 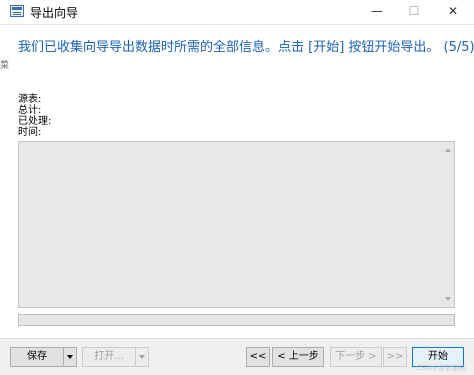 What do you see at coordinates (356, 357) in the screenshot?
I see `next-step-button: 下一步 >` at bounding box center [356, 357].